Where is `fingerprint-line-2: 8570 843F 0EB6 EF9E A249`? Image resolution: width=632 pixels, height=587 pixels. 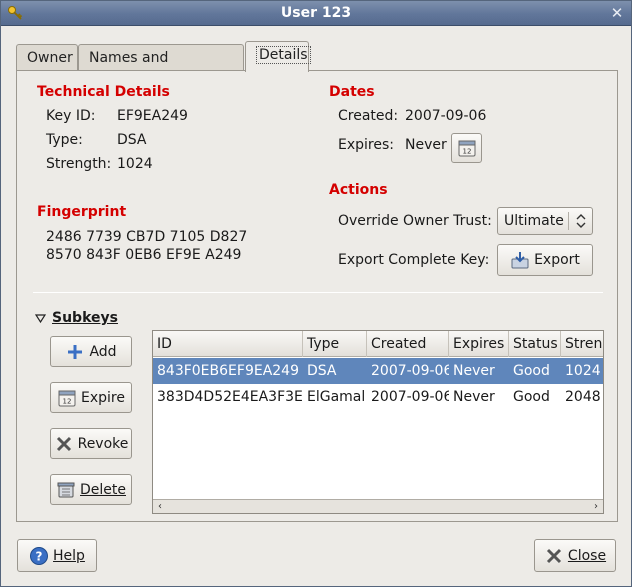 fingerprint-line-2: 8570 843F 0EB6 EF9E A249 is located at coordinates (144, 255).